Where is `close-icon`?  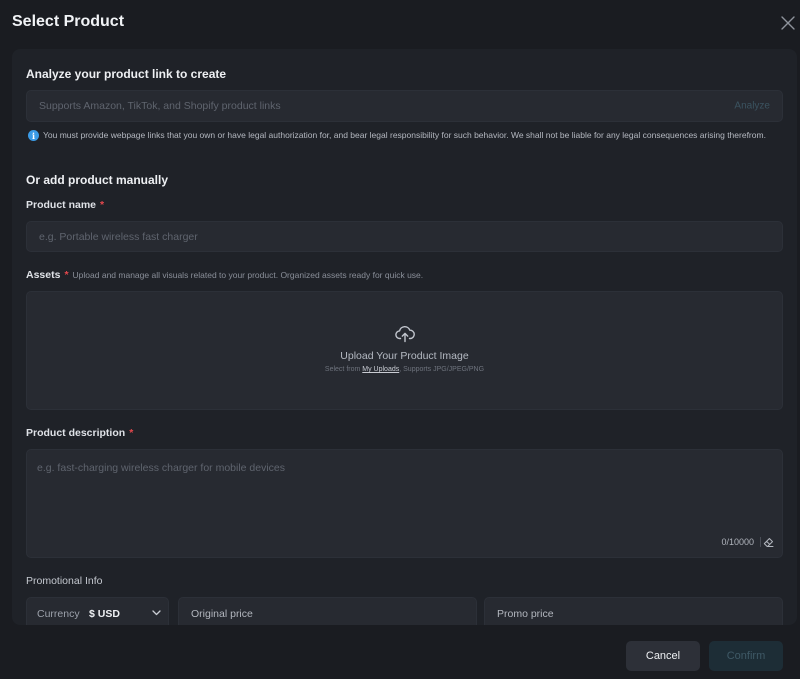 close-icon is located at coordinates (788, 23).